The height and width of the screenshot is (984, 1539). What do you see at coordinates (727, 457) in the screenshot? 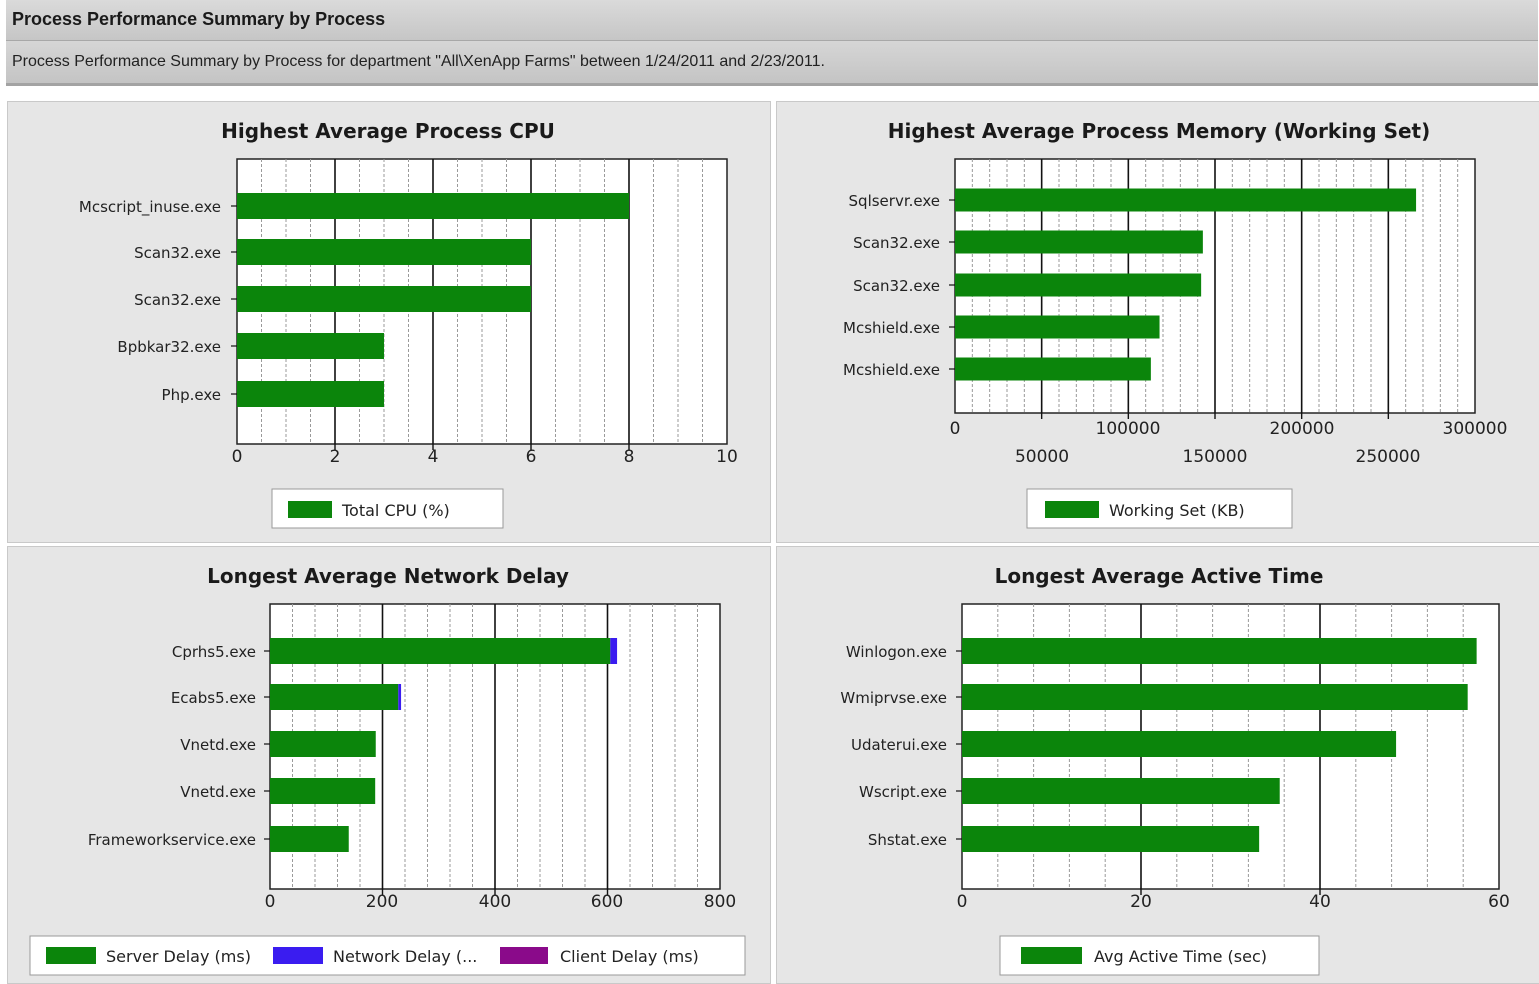
I see `x-tick-label: 10` at bounding box center [727, 457].